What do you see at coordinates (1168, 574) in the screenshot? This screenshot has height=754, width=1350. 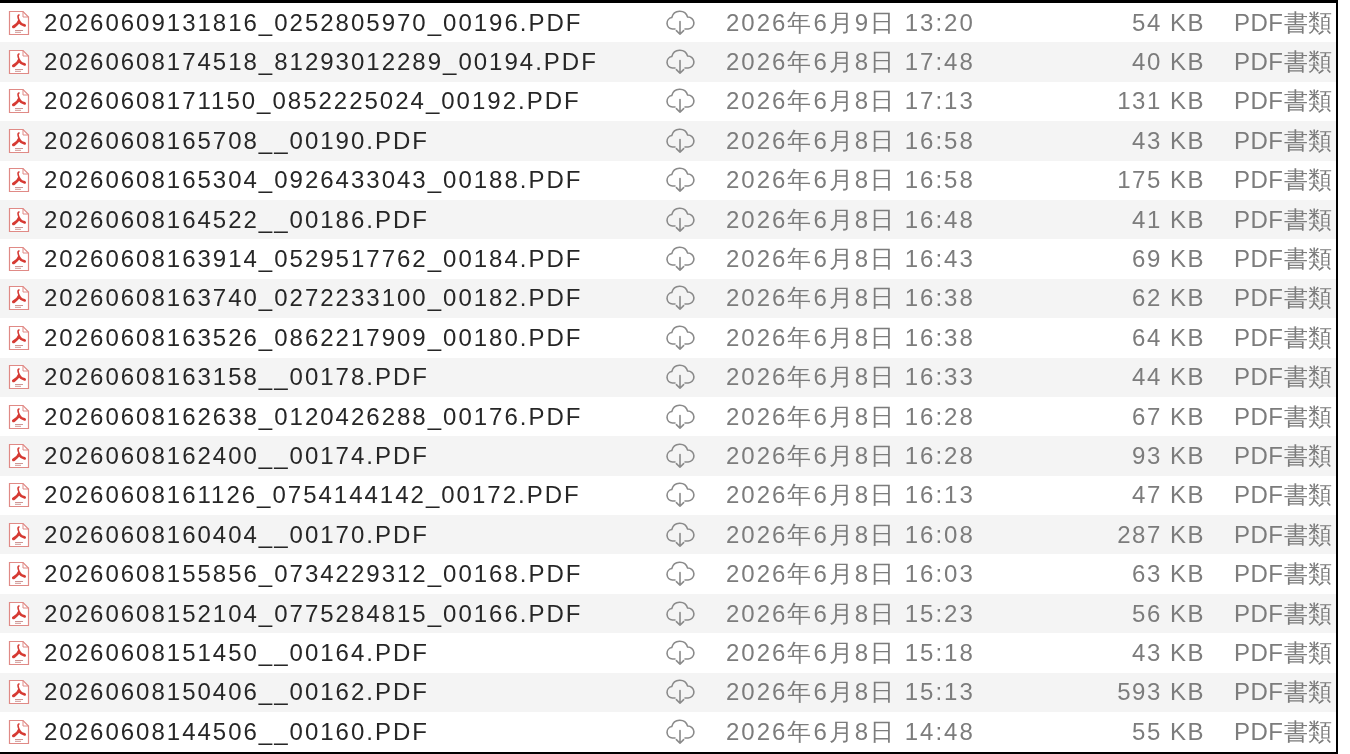 I see `file-size: 63 KB` at bounding box center [1168, 574].